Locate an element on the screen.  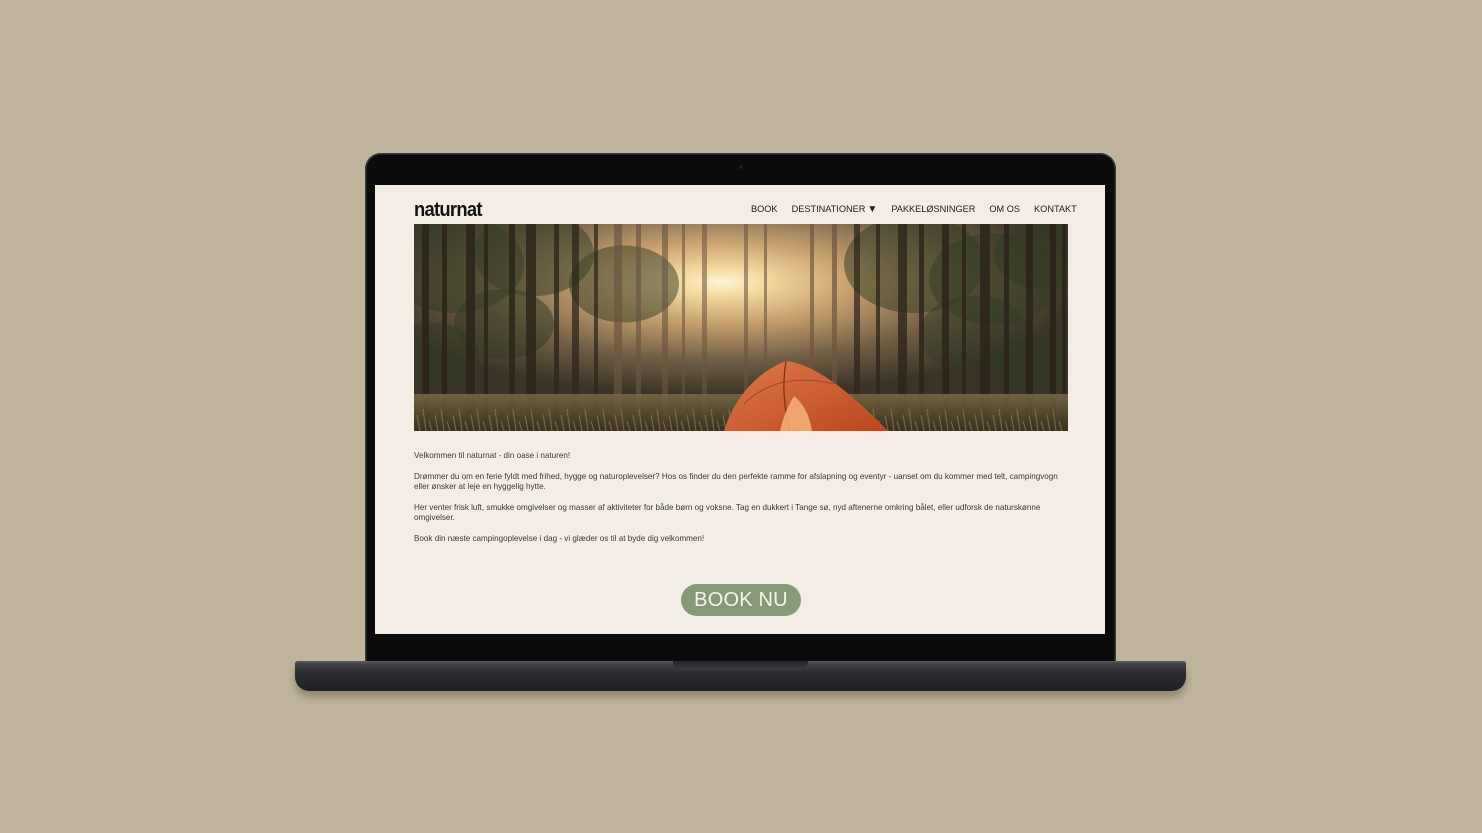
nav-book: BOOK is located at coordinates (764, 209).